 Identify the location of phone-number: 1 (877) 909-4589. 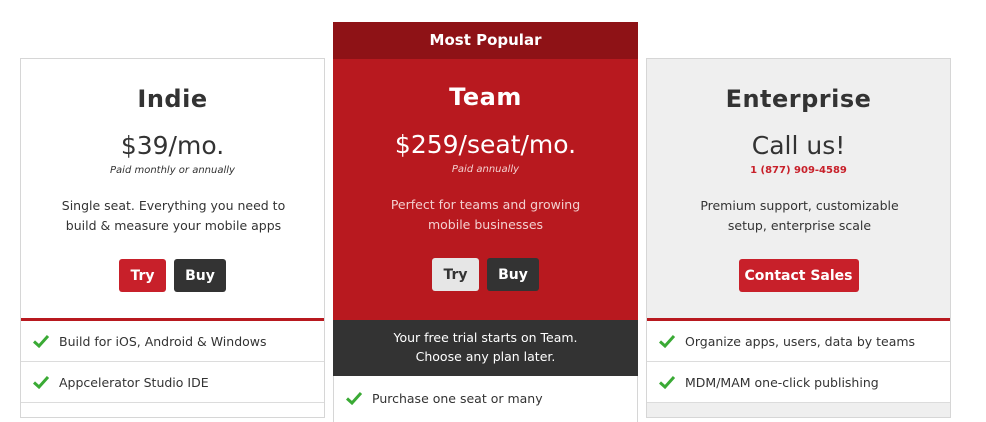
(798, 170).